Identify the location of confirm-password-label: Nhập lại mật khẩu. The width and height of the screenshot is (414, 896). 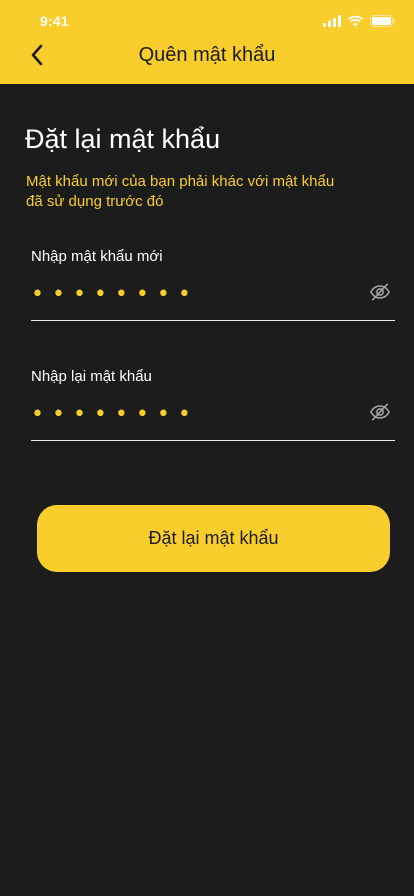
(91, 376).